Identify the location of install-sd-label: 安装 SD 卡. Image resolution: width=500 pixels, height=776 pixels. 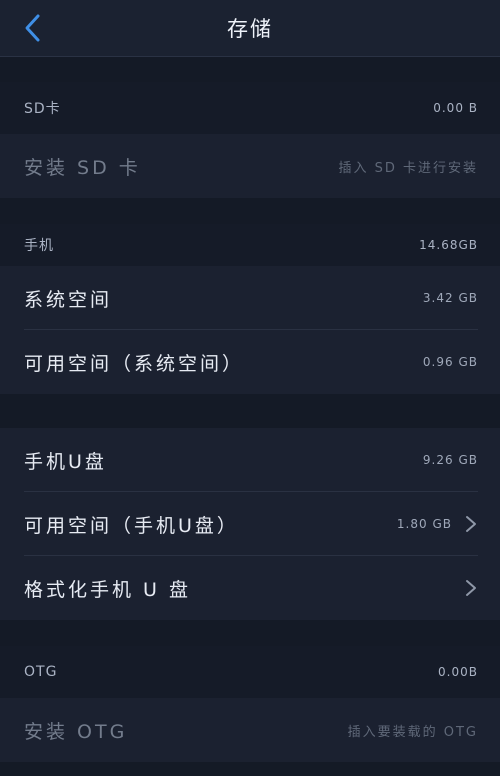
(82, 167).